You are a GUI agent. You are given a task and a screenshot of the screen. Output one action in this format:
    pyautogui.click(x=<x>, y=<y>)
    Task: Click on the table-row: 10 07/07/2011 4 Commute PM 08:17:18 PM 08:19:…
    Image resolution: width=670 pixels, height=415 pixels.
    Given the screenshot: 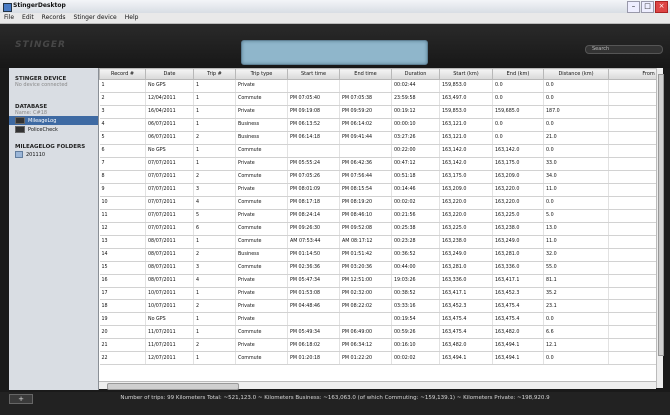 What is the action you would take?
    pyautogui.click(x=377, y=203)
    